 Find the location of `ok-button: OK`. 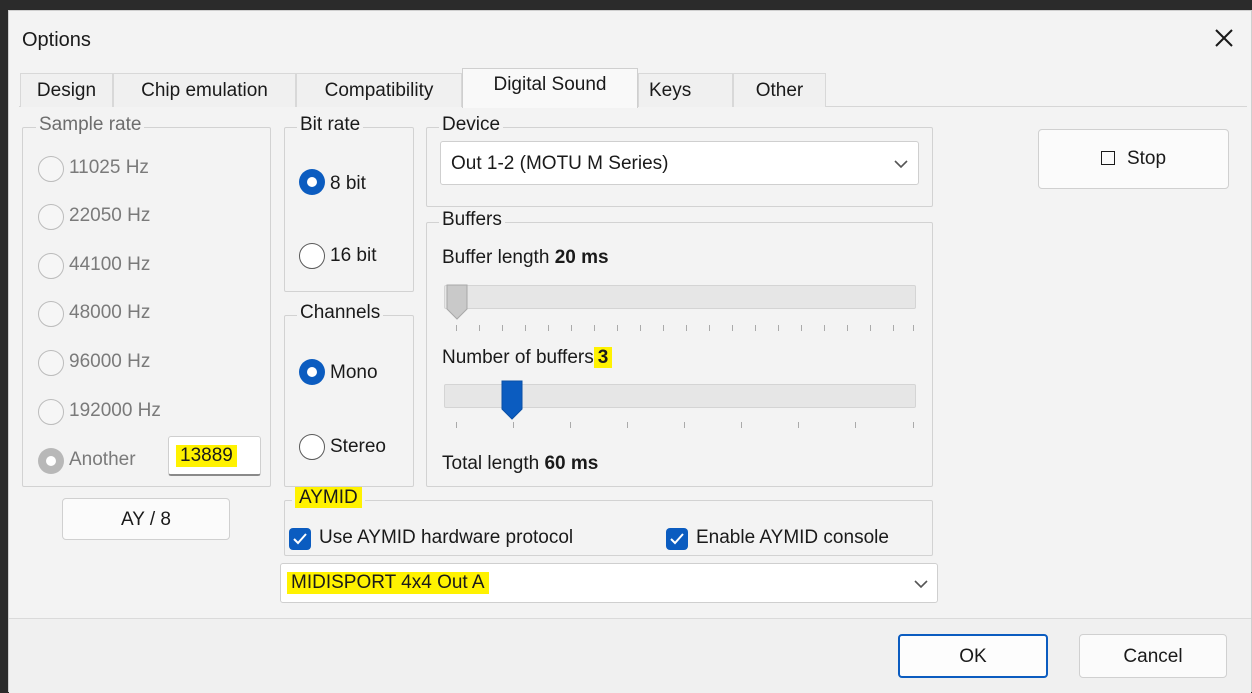

ok-button: OK is located at coordinates (973, 656).